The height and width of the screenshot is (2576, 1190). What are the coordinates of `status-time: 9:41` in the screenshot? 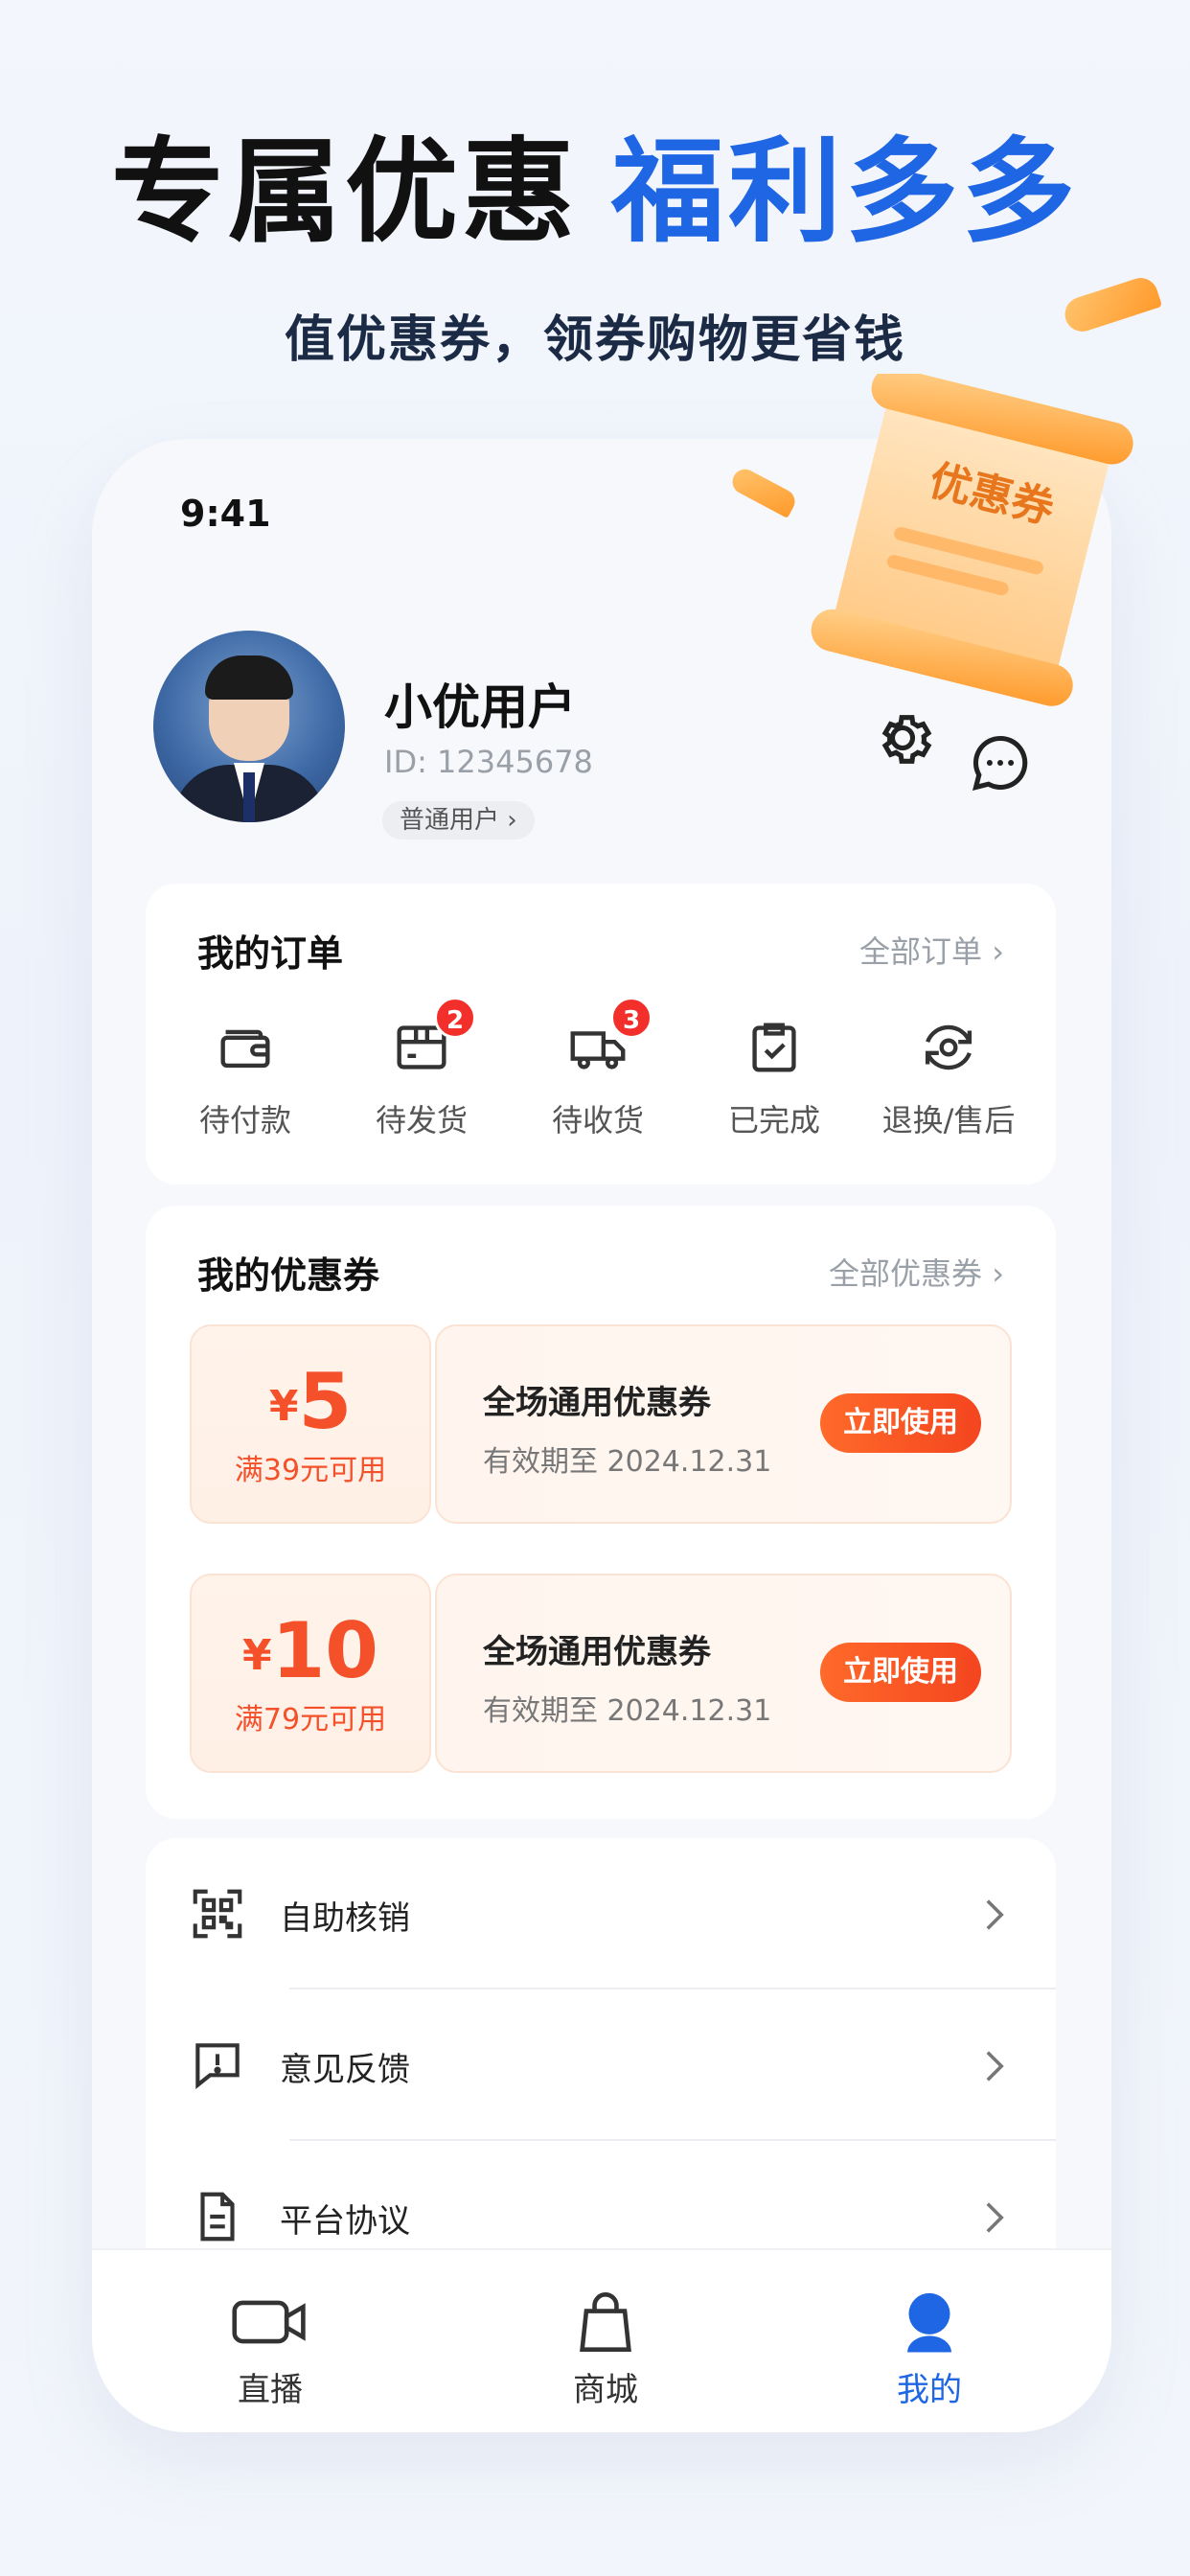 It's located at (226, 514).